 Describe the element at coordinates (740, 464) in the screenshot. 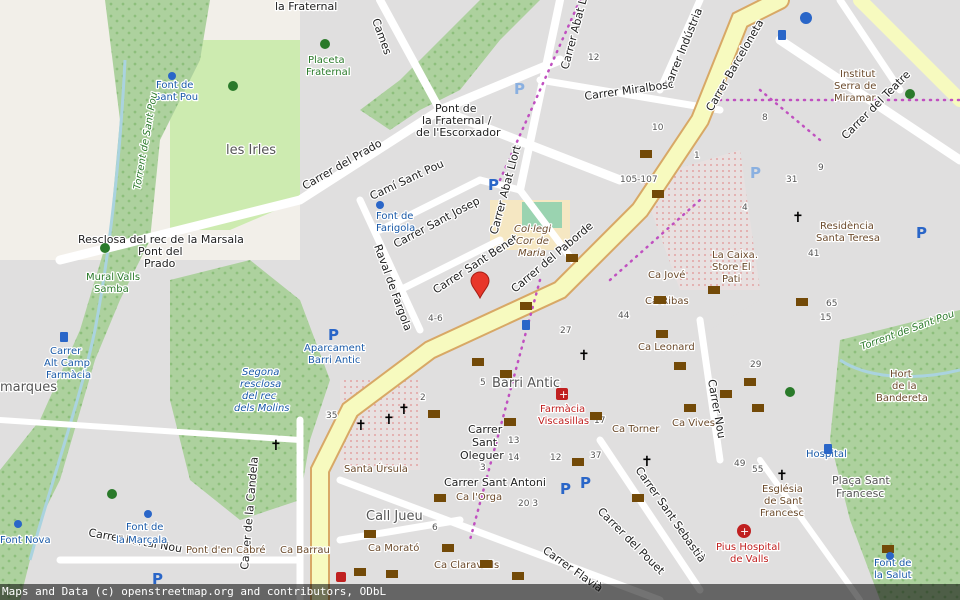

I see `house-number: 49` at that location.